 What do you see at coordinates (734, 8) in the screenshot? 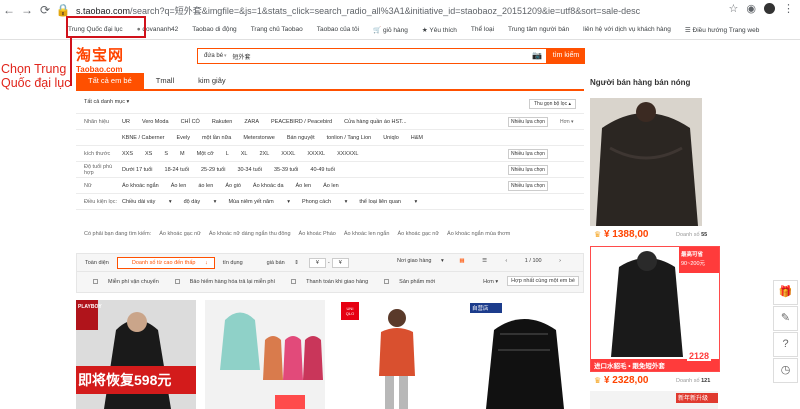
I see `star-icon: ☆` at bounding box center [734, 8].